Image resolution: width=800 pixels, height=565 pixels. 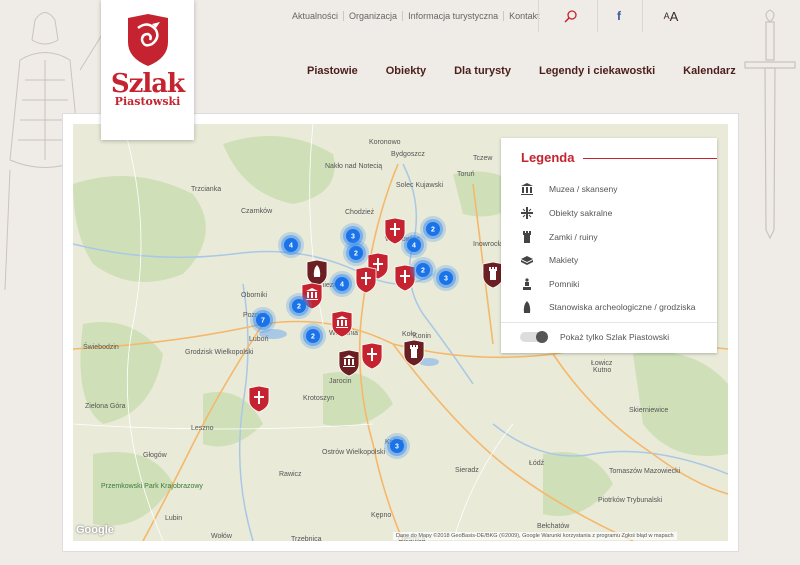 I want to click on place-label: Toruń, so click(x=466, y=174).